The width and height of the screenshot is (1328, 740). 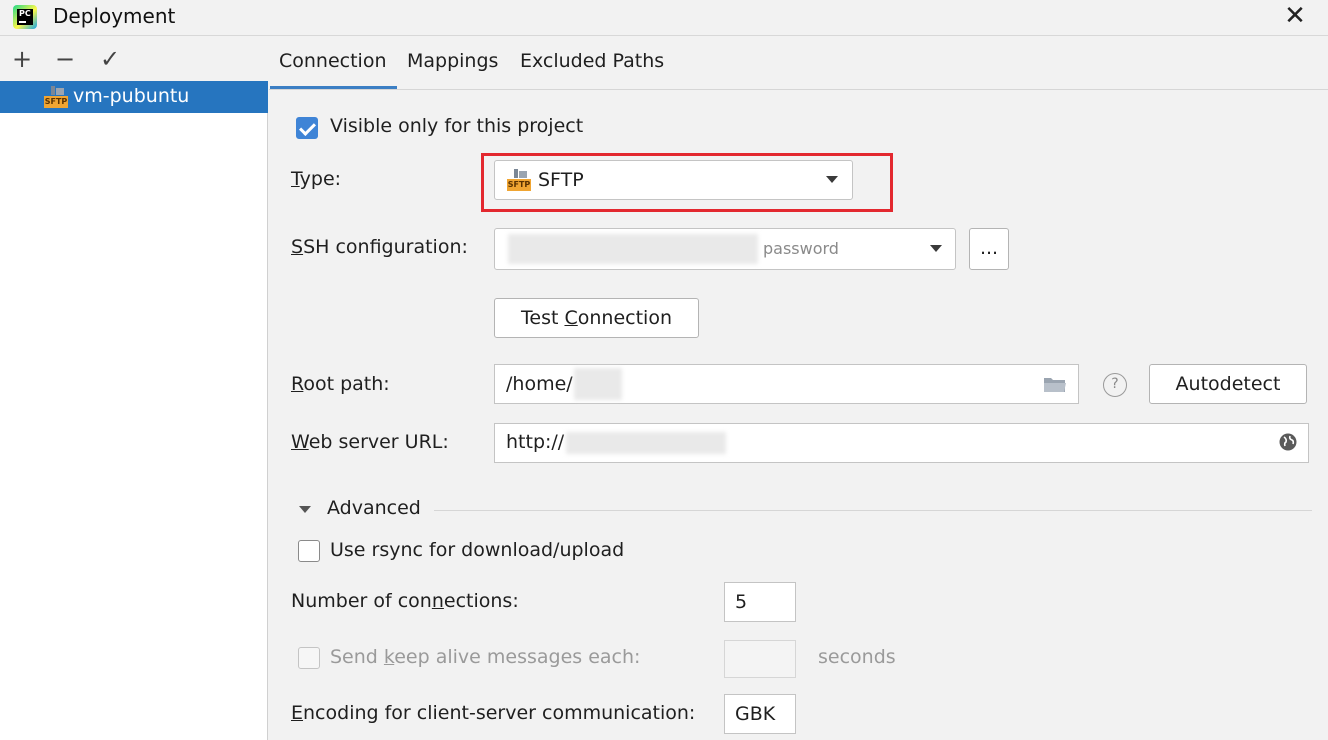 I want to click on visible-only-checkbox, so click(x=307, y=128).